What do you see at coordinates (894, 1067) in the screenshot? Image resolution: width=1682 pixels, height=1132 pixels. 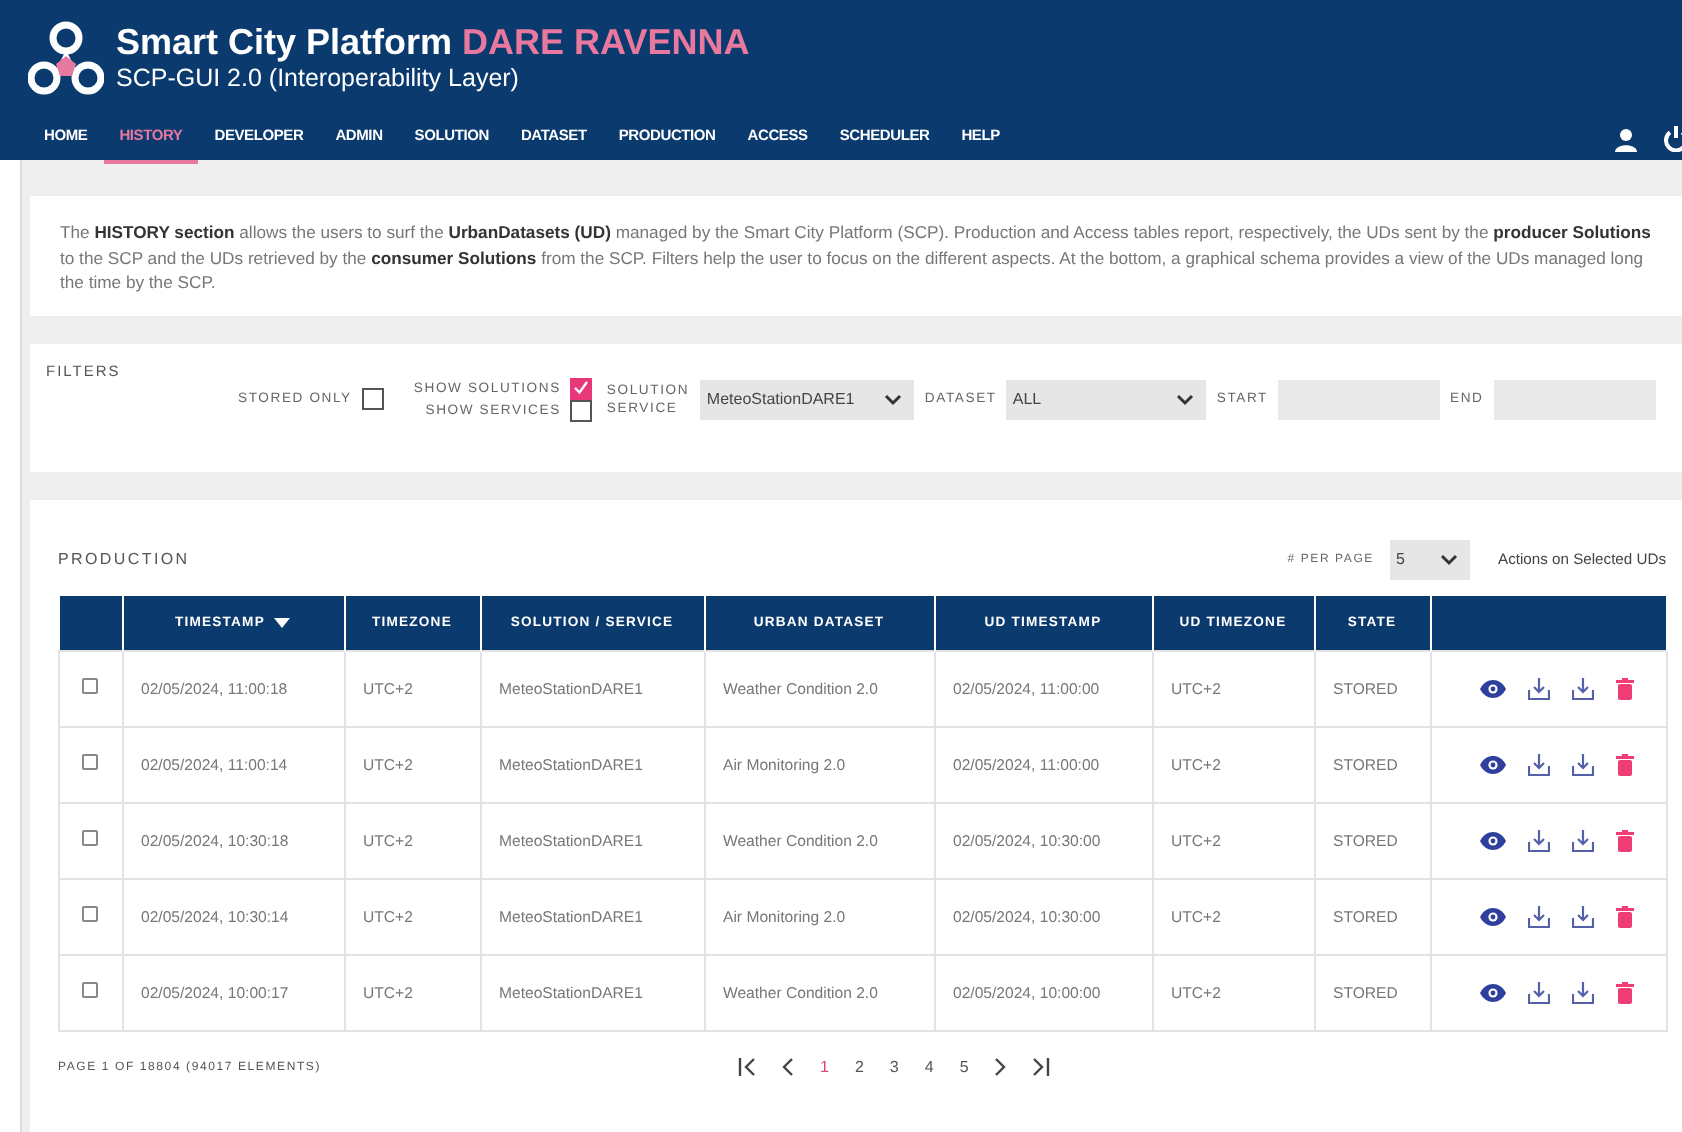 I see `page-button: 3` at bounding box center [894, 1067].